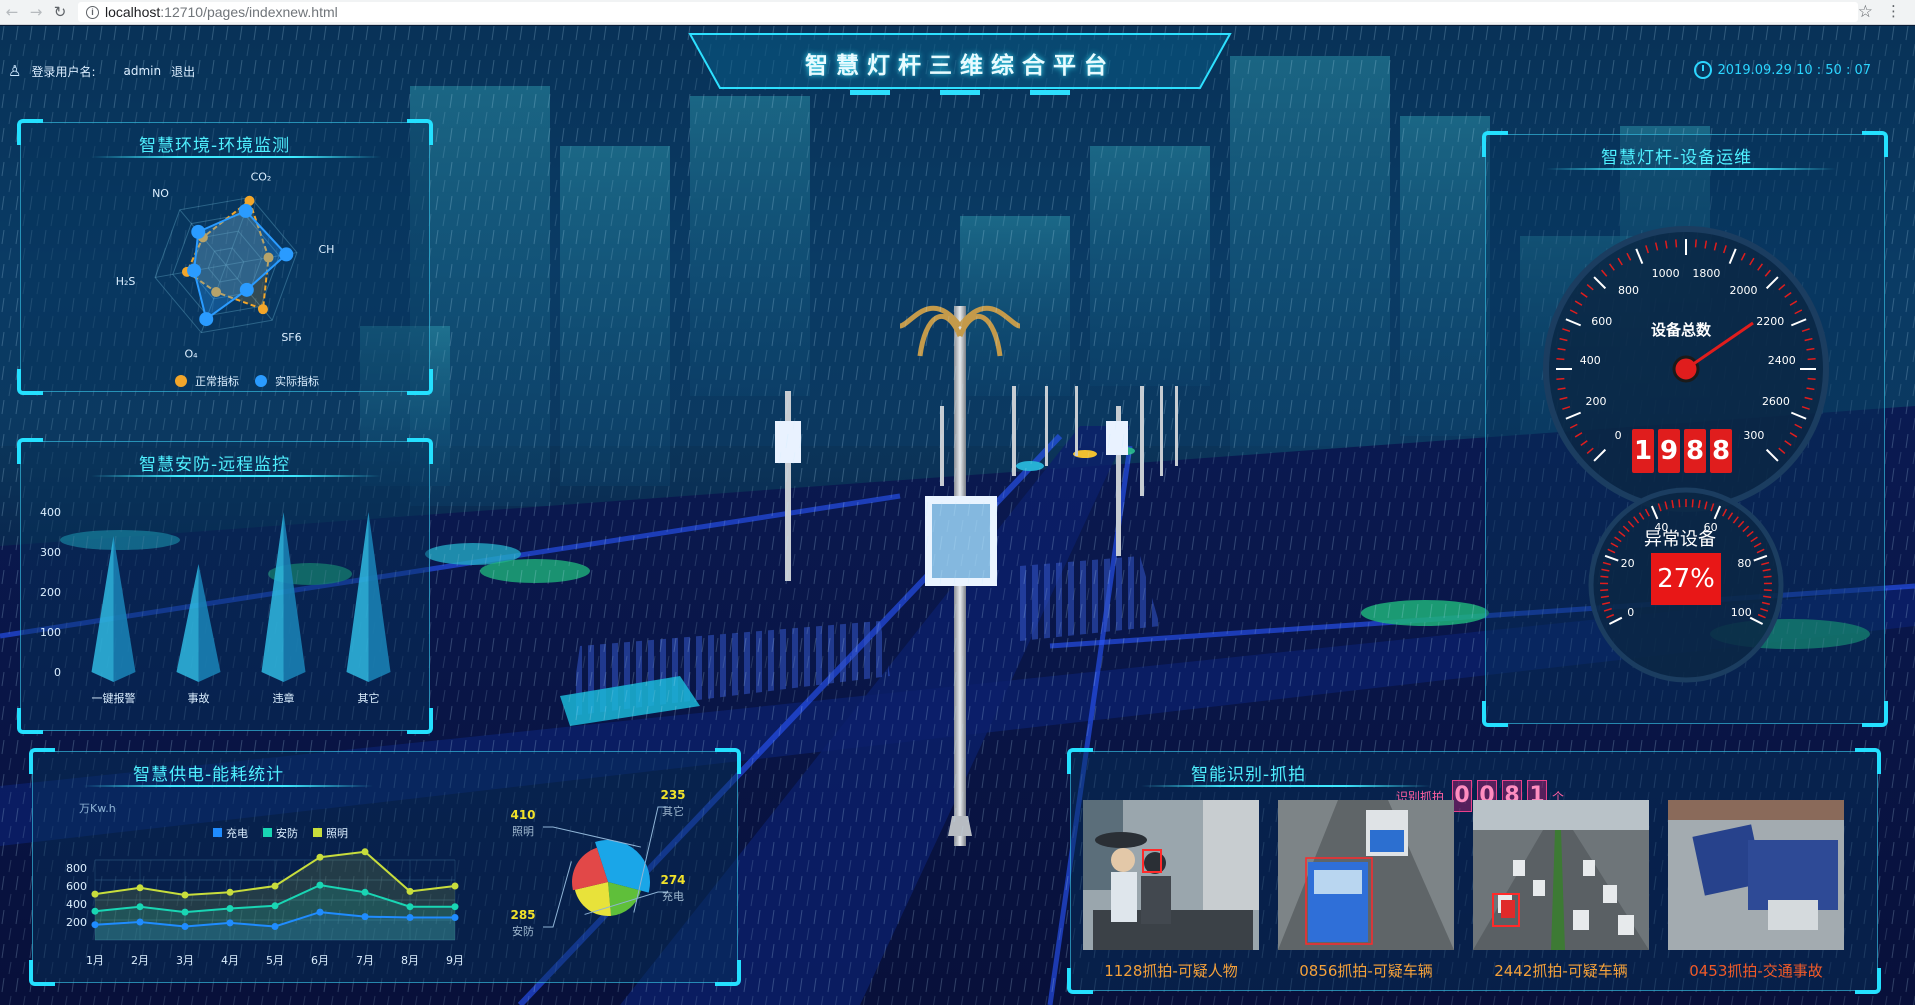  I want to click on info-icon: i, so click(92, 12).